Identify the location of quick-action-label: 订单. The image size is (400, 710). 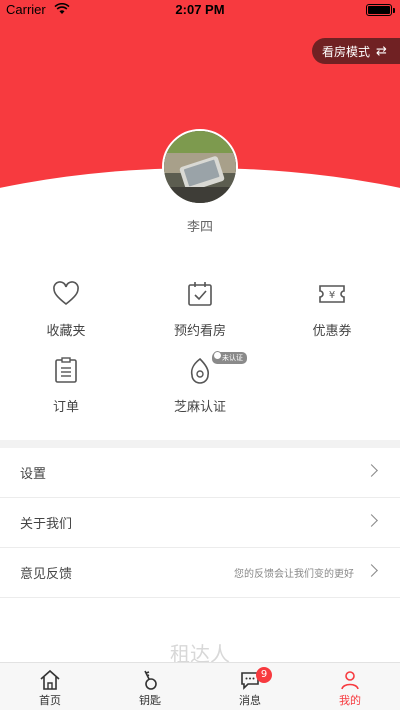
(65, 407).